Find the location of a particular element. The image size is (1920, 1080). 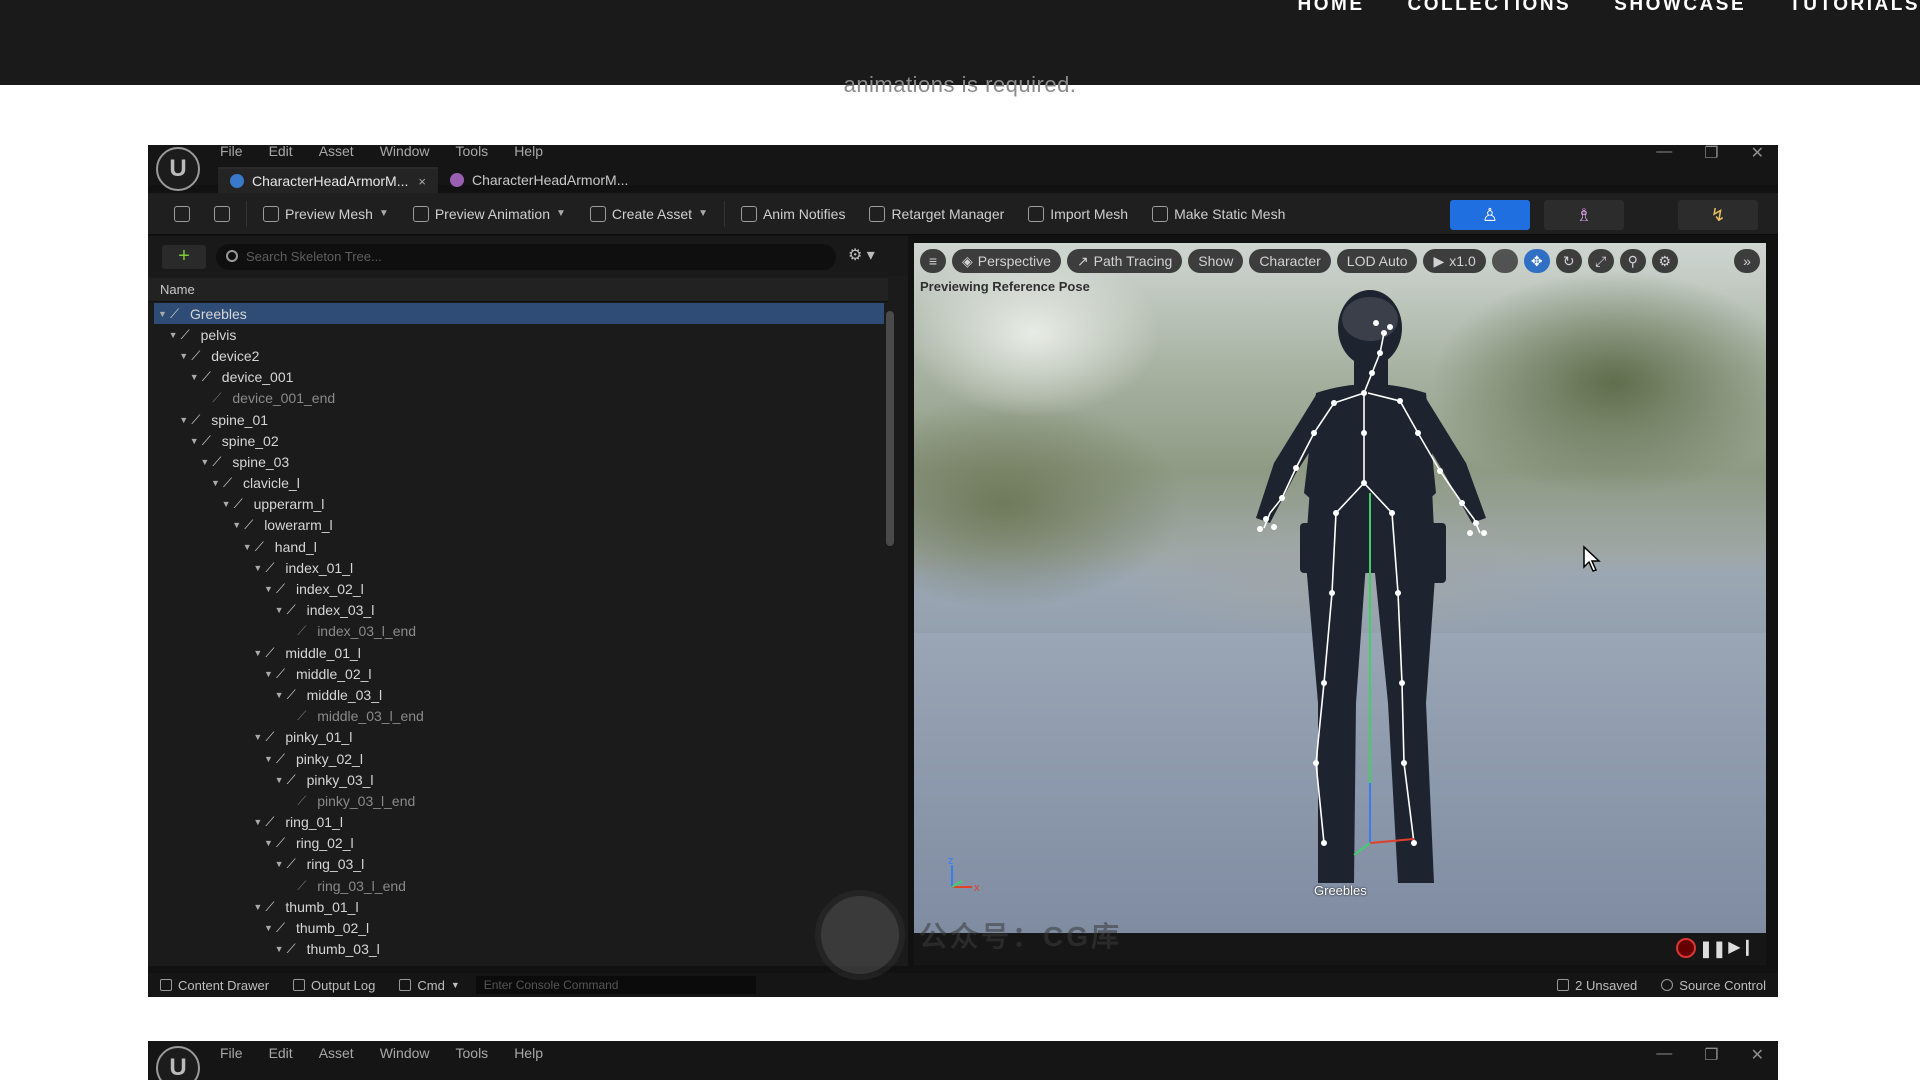

record-icon is located at coordinates (1686, 948).